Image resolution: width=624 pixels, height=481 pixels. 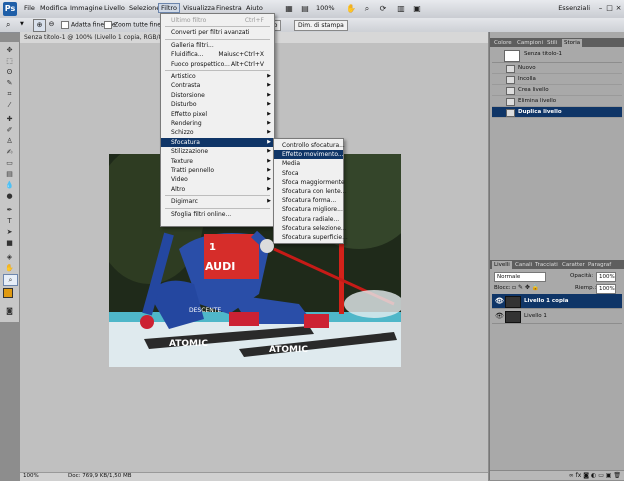 I want to click on eraser-icon: ▭, so click(x=9, y=163).